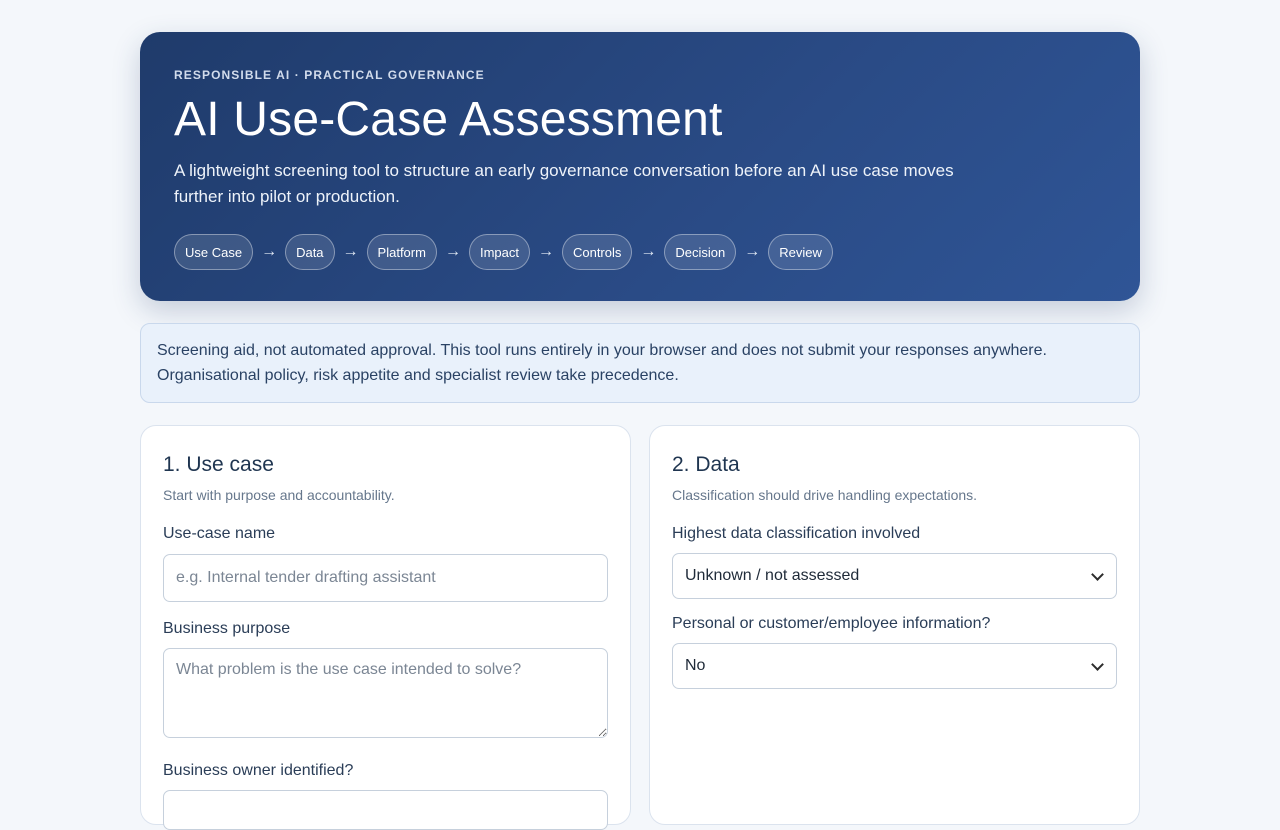 The height and width of the screenshot is (830, 1280). I want to click on use-case-name-input, so click(385, 578).